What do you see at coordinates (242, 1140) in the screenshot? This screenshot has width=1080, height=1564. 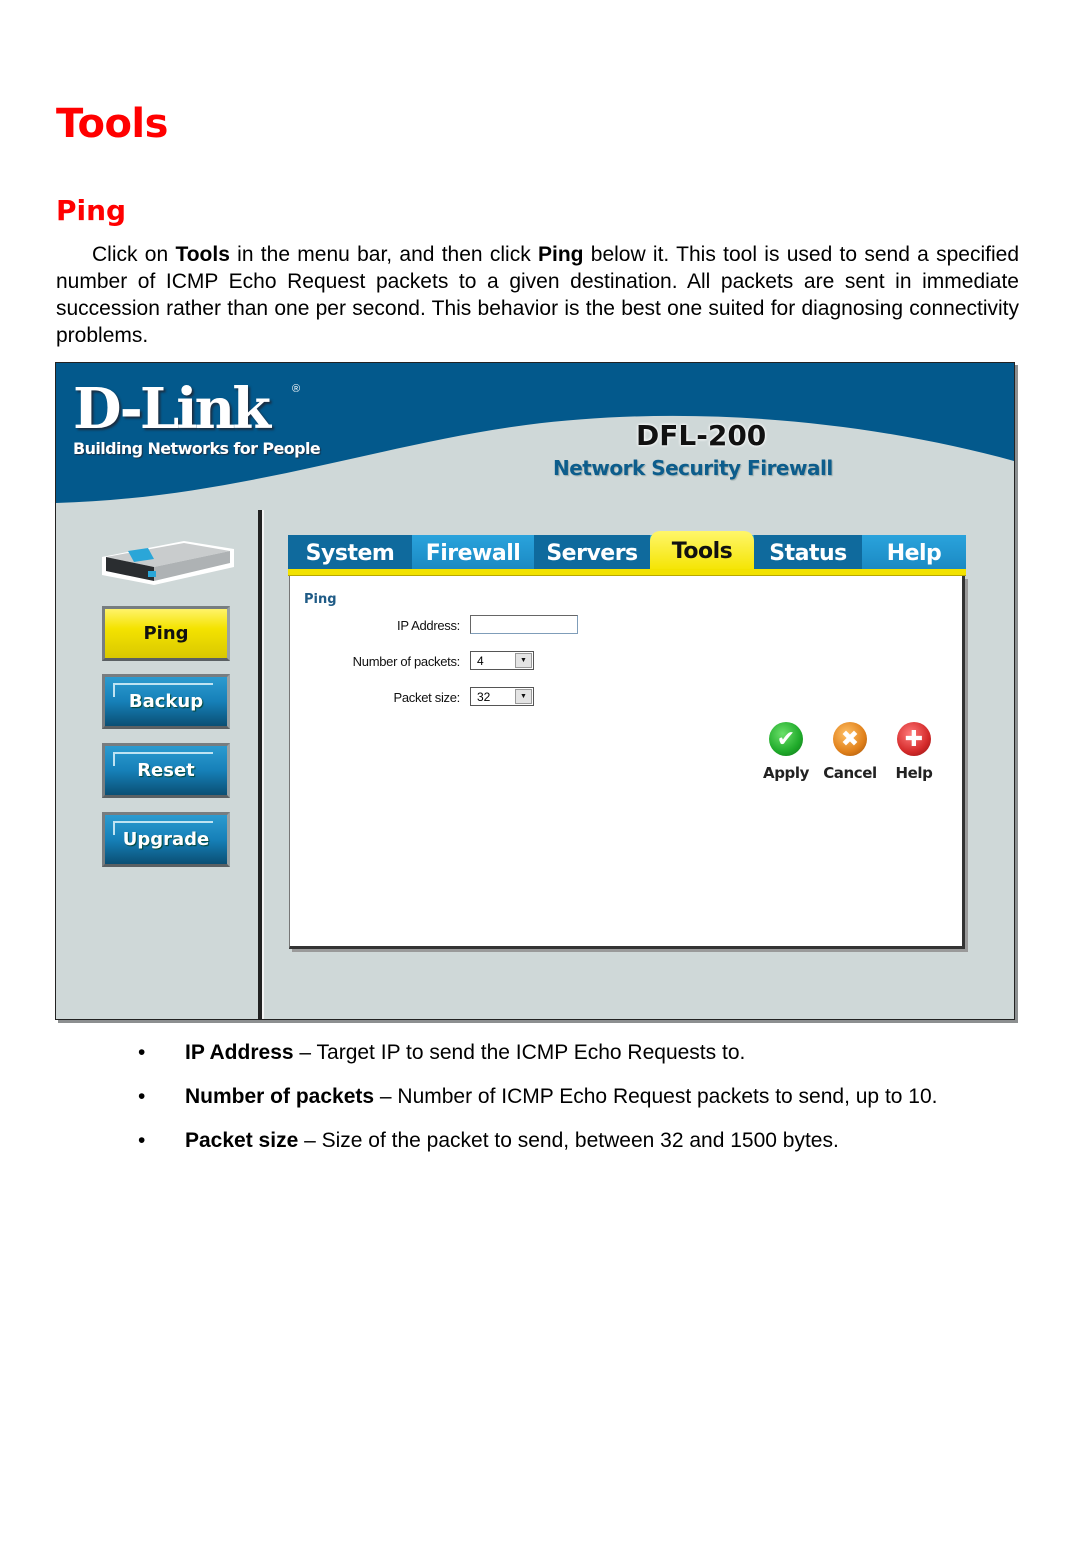 I see `bullet-term: Packet size` at bounding box center [242, 1140].